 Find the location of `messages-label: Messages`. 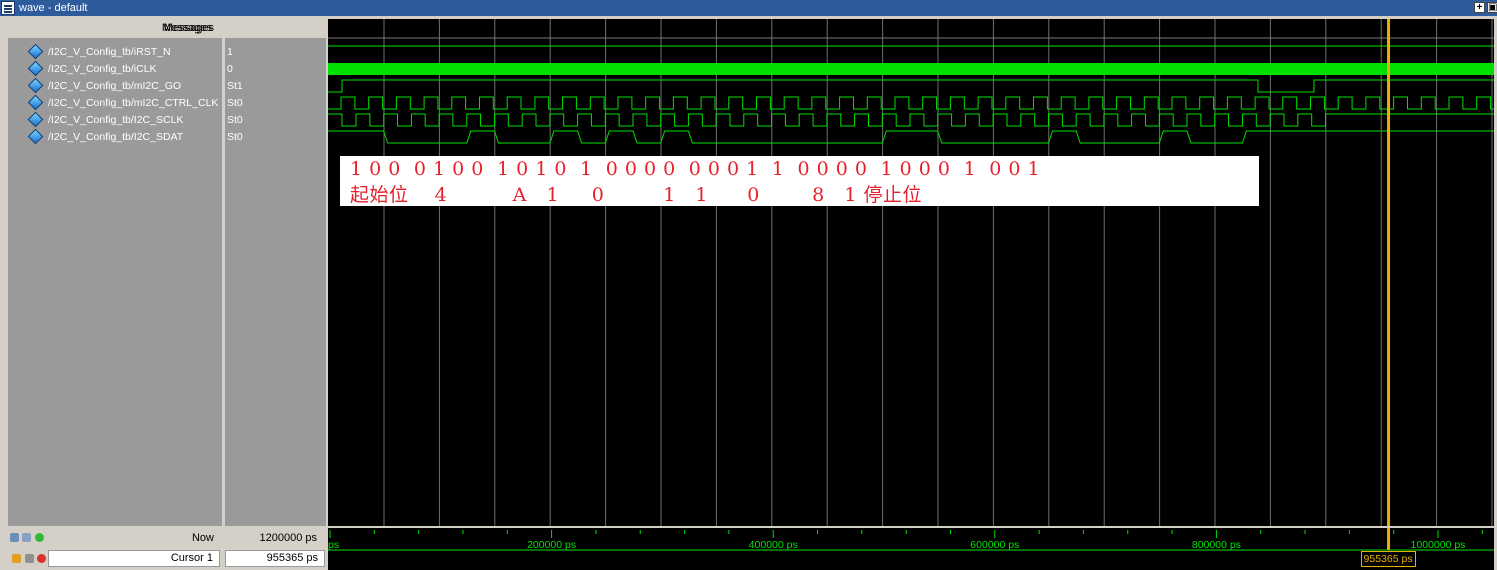

messages-label: Messages is located at coordinates (186, 28).